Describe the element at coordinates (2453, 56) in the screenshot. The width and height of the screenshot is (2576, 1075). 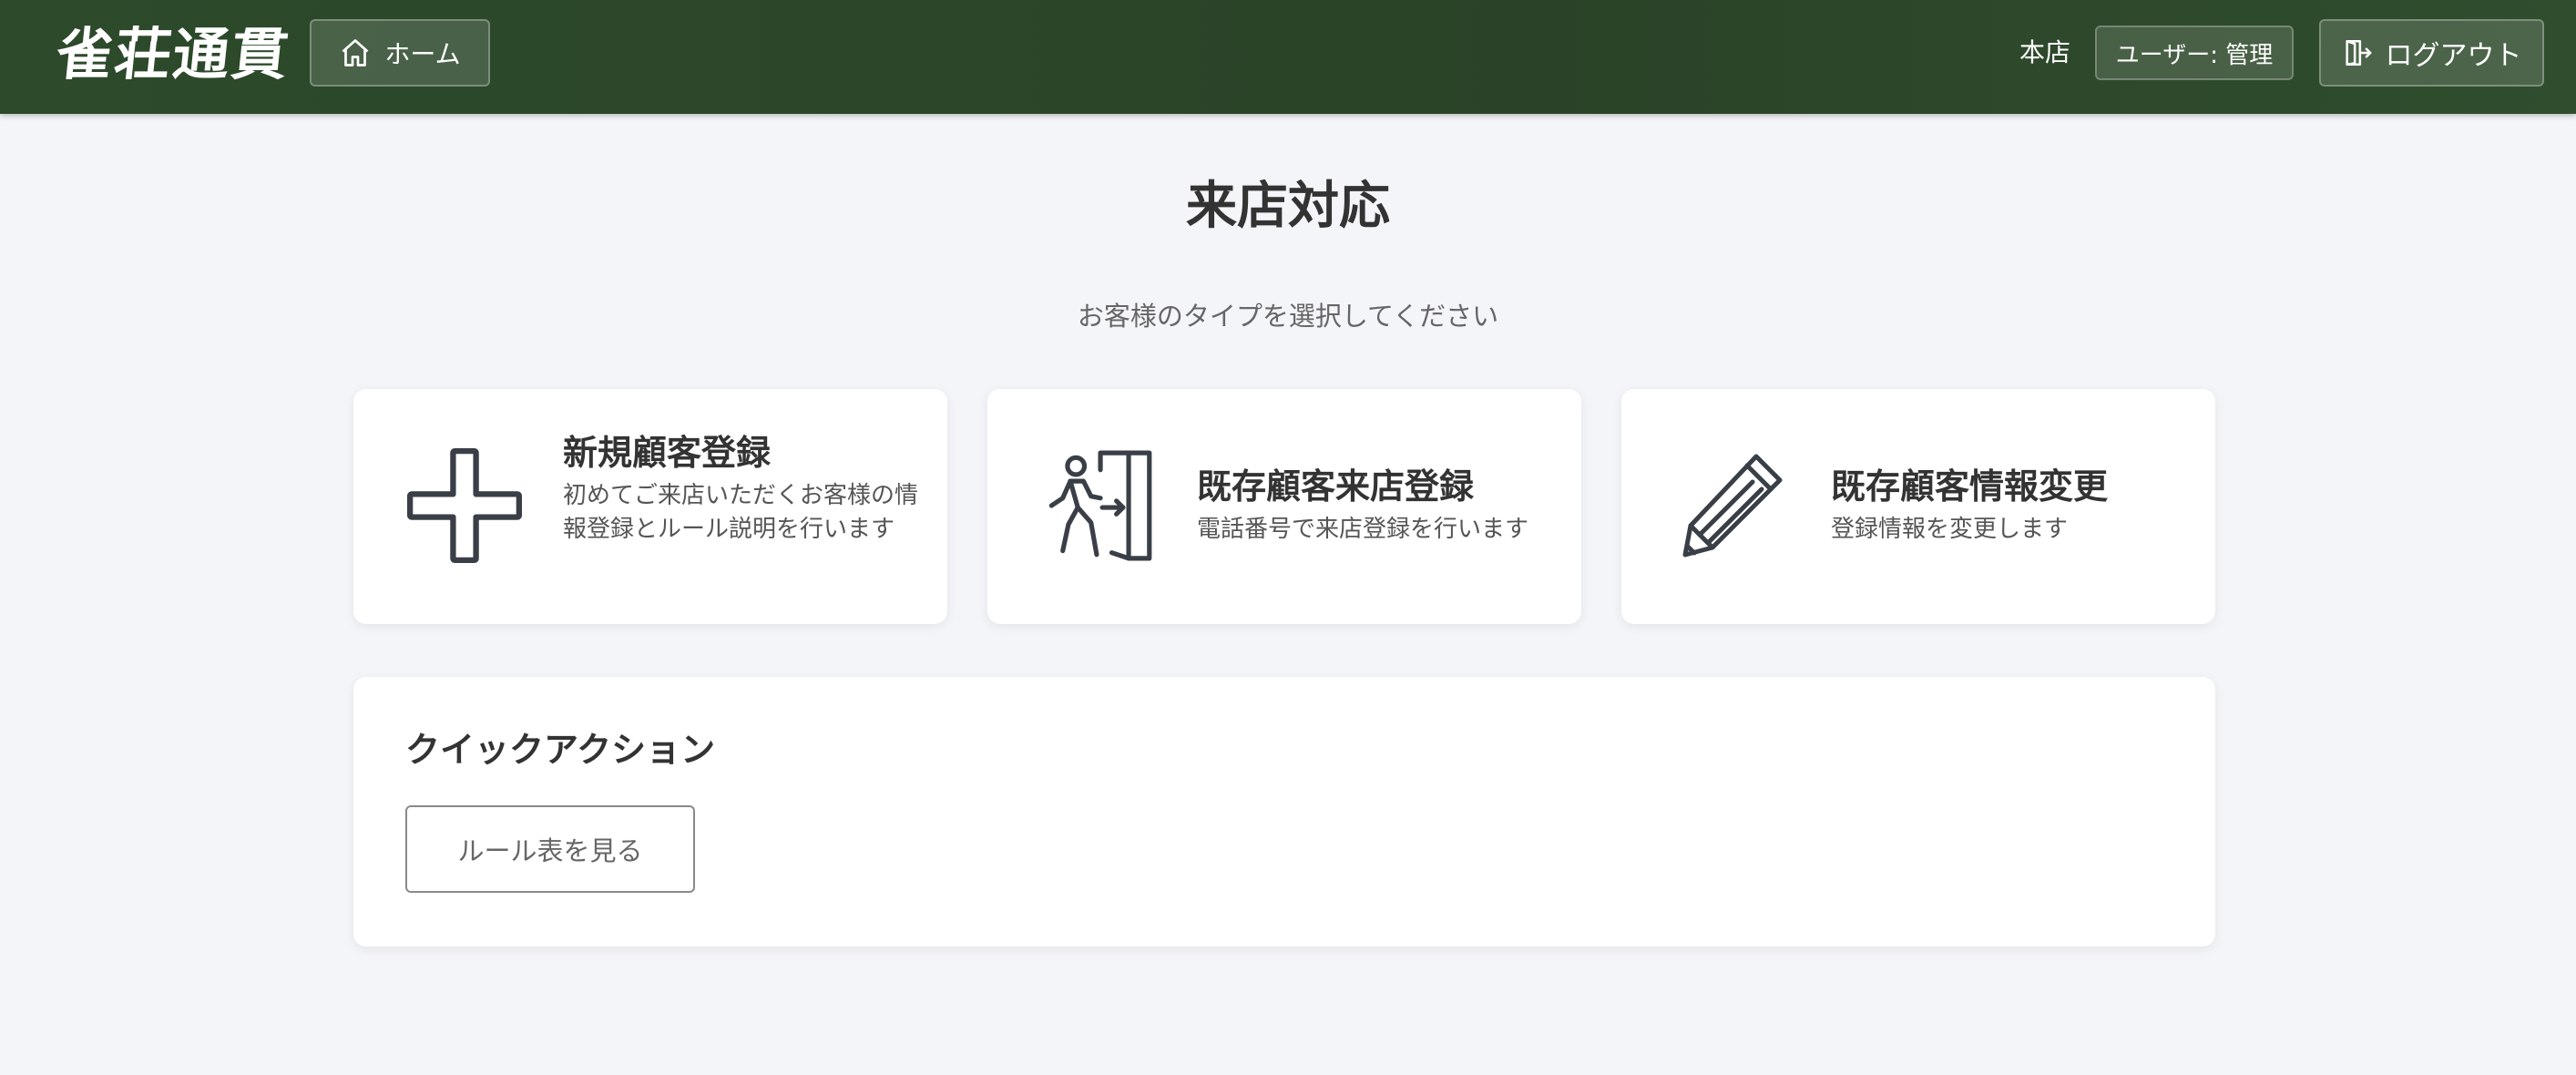
I see `logout-button-label: ログアウト` at that location.